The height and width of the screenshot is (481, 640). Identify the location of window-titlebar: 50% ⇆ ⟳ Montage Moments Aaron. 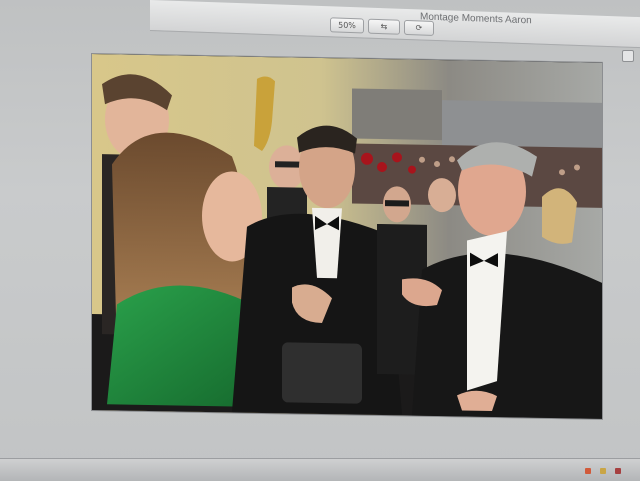
(395, 24).